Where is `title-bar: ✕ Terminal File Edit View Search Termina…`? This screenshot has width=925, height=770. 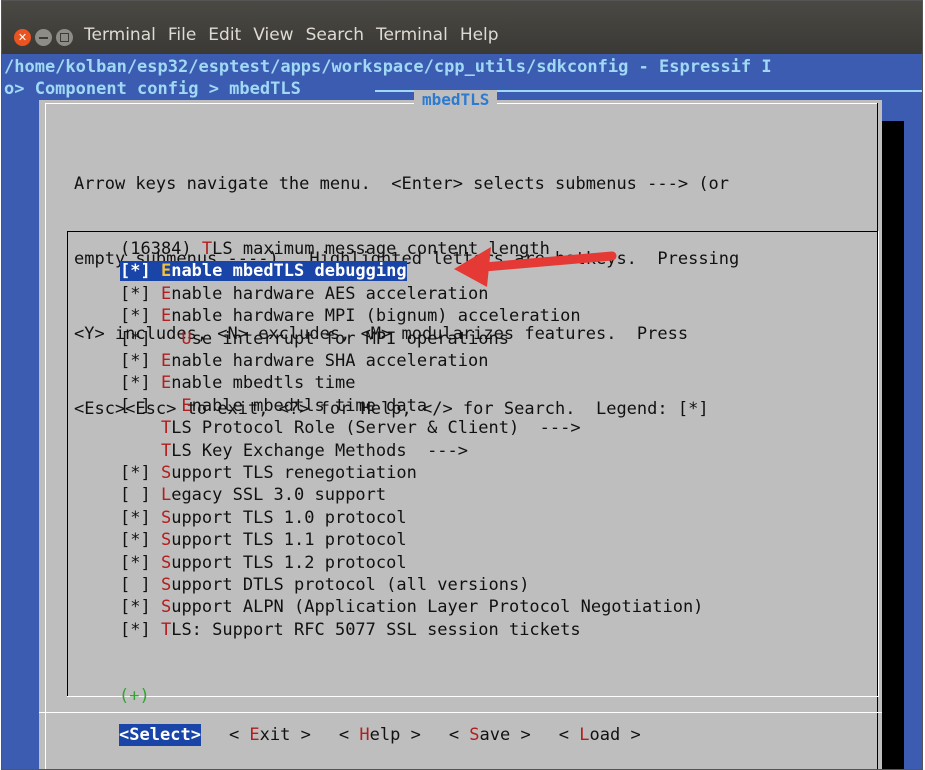
title-bar: ✕ Terminal File Edit View Search Termina… is located at coordinates (462, 27).